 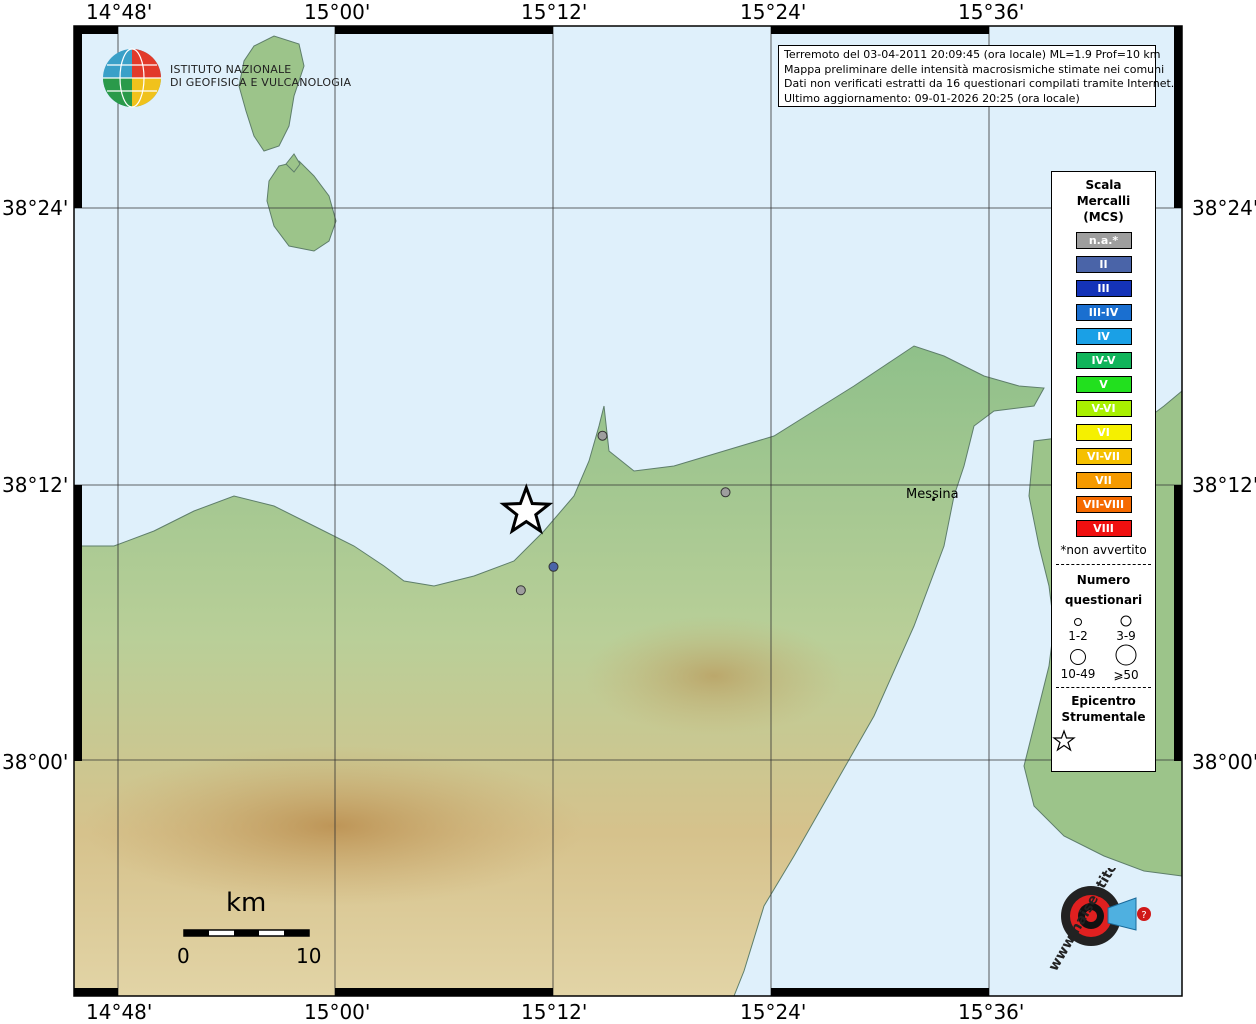 What do you see at coordinates (132, 78) in the screenshot?
I see `ingv-logo-icon` at bounding box center [132, 78].